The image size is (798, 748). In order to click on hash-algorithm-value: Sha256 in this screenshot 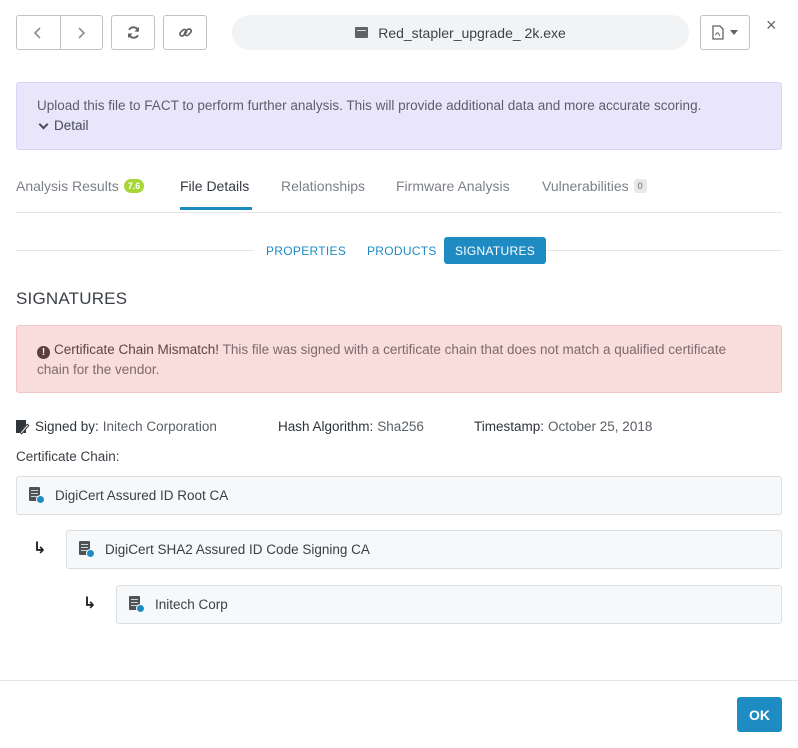, I will do `click(400, 426)`.